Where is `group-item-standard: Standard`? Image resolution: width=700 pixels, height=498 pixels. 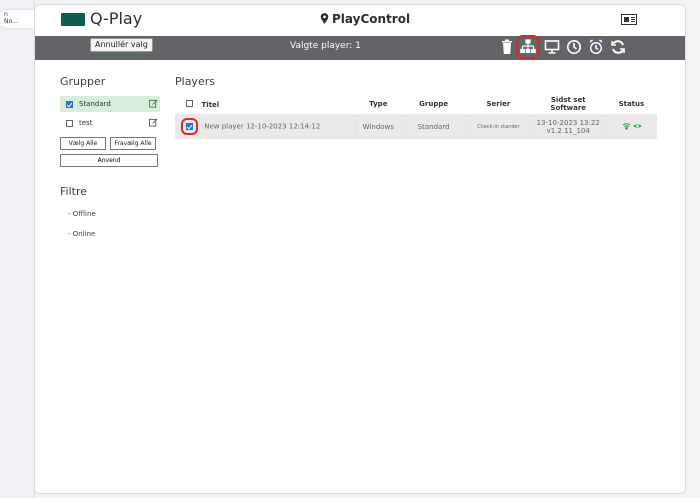
group-item-standard: Standard is located at coordinates (110, 104).